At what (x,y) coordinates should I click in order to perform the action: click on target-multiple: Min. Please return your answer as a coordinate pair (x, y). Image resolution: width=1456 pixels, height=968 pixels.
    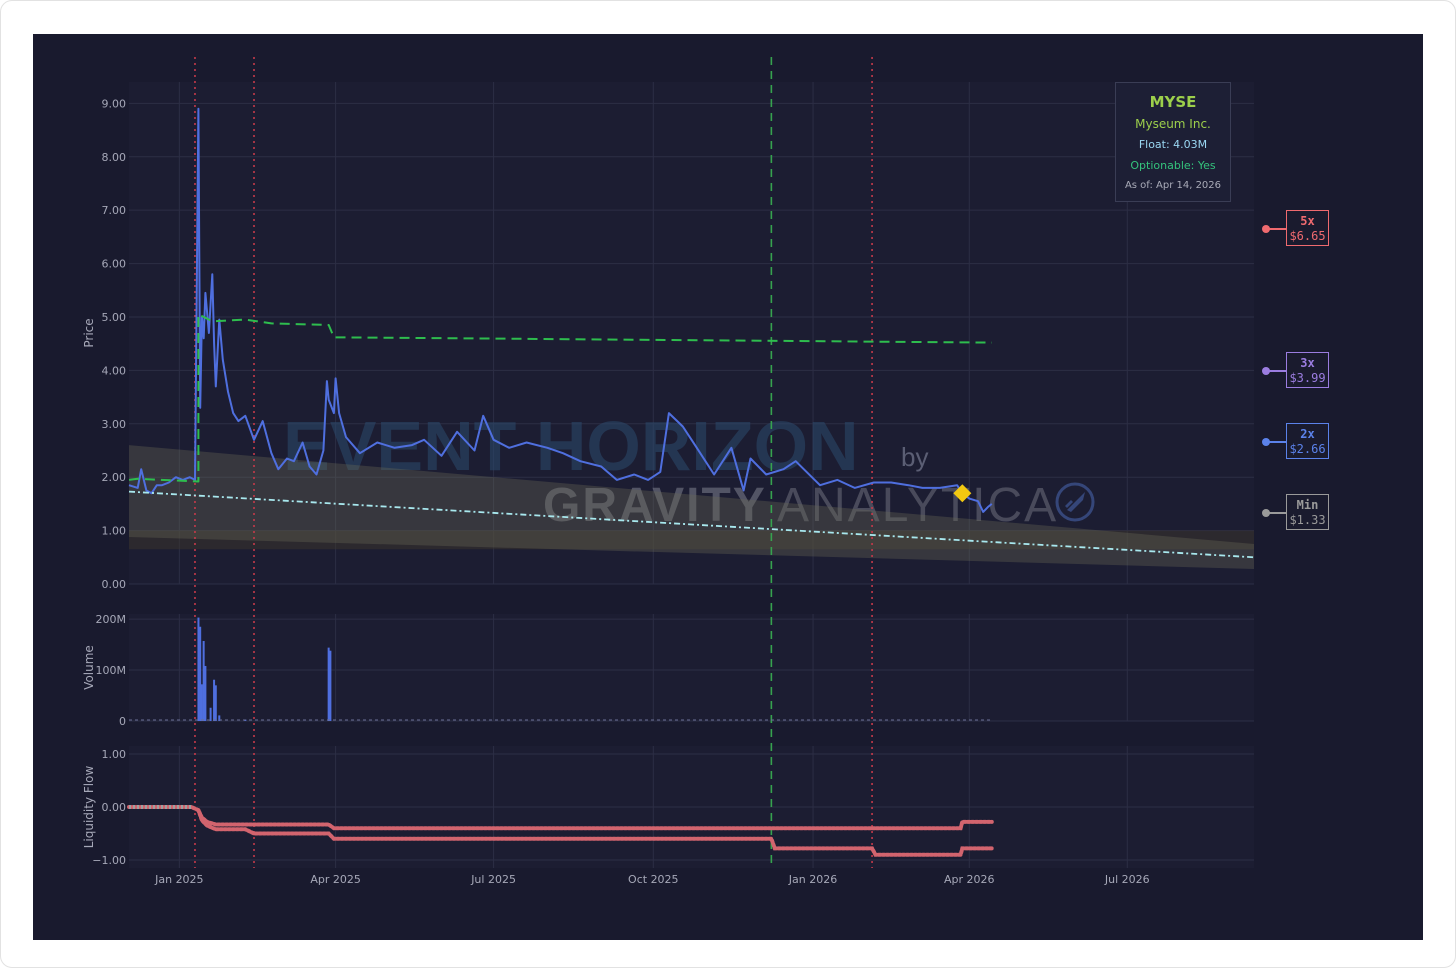
    Looking at the image, I should click on (1307, 504).